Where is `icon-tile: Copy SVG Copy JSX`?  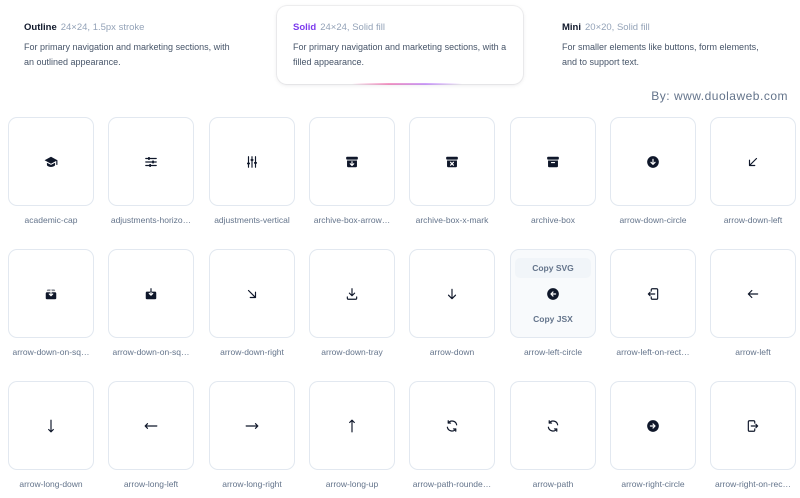
icon-tile: Copy SVG Copy JSX is located at coordinates (553, 293).